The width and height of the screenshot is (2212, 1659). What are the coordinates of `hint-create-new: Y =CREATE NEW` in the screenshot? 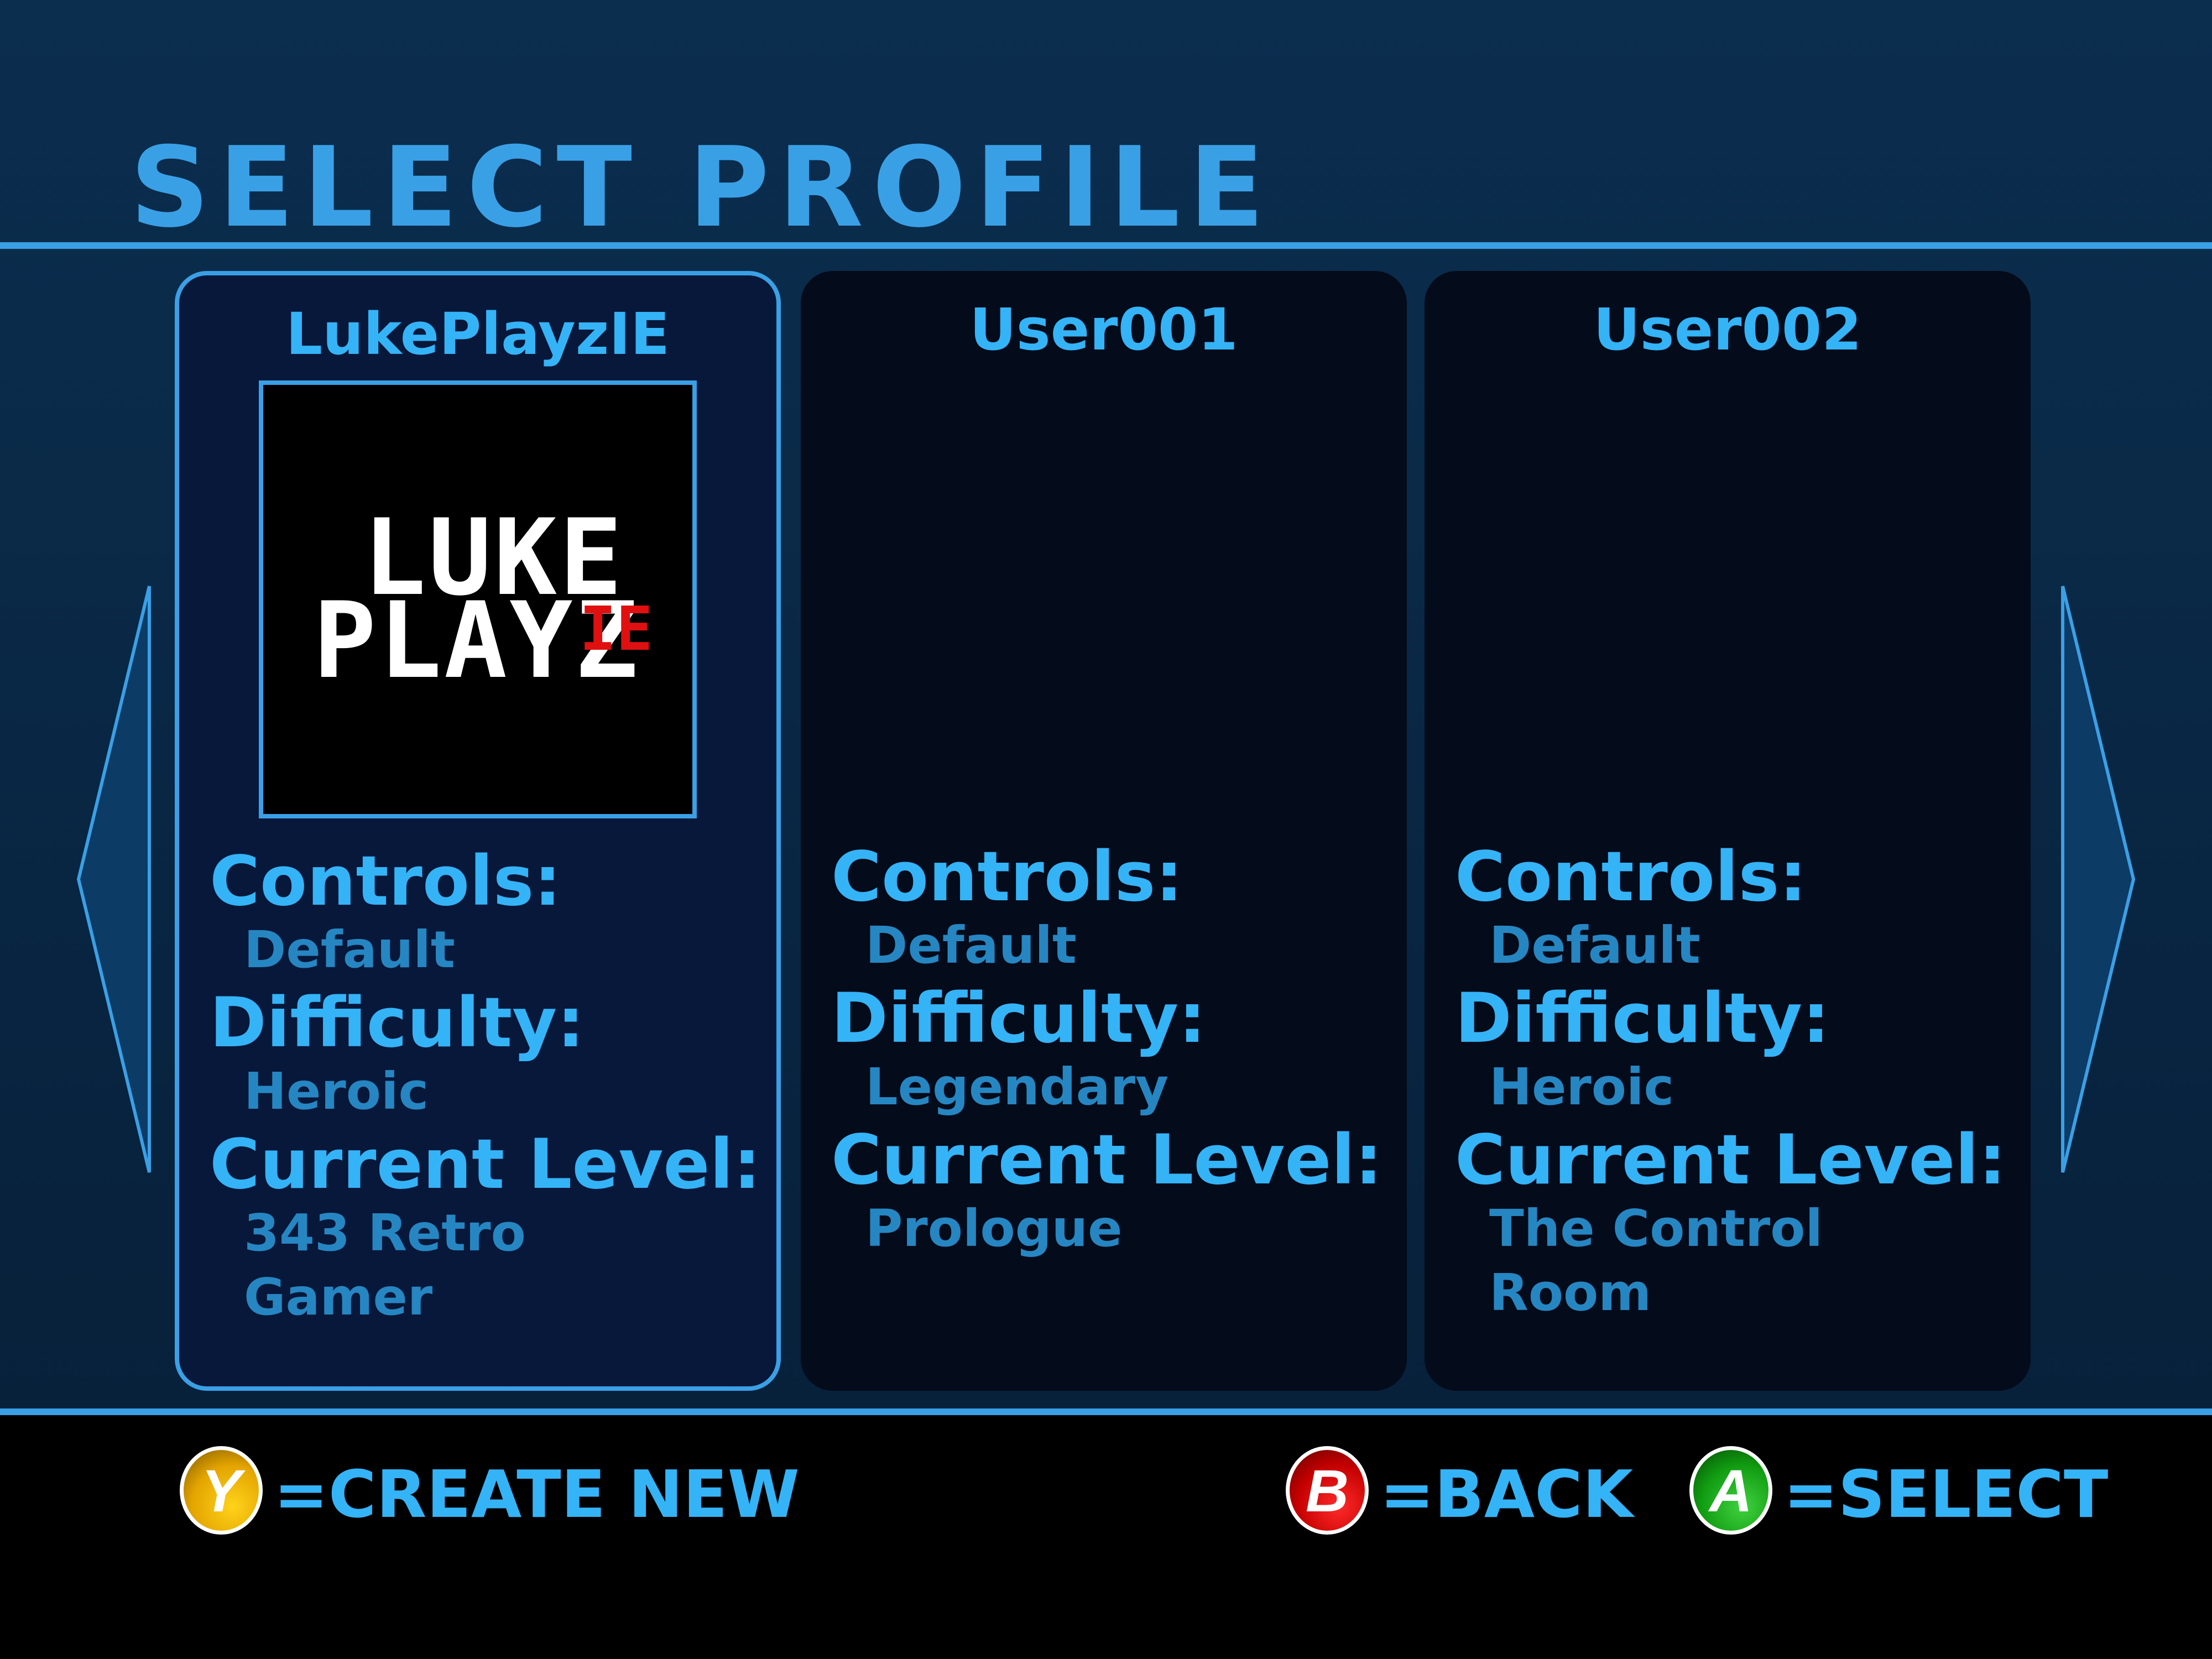 It's located at (490, 1496).